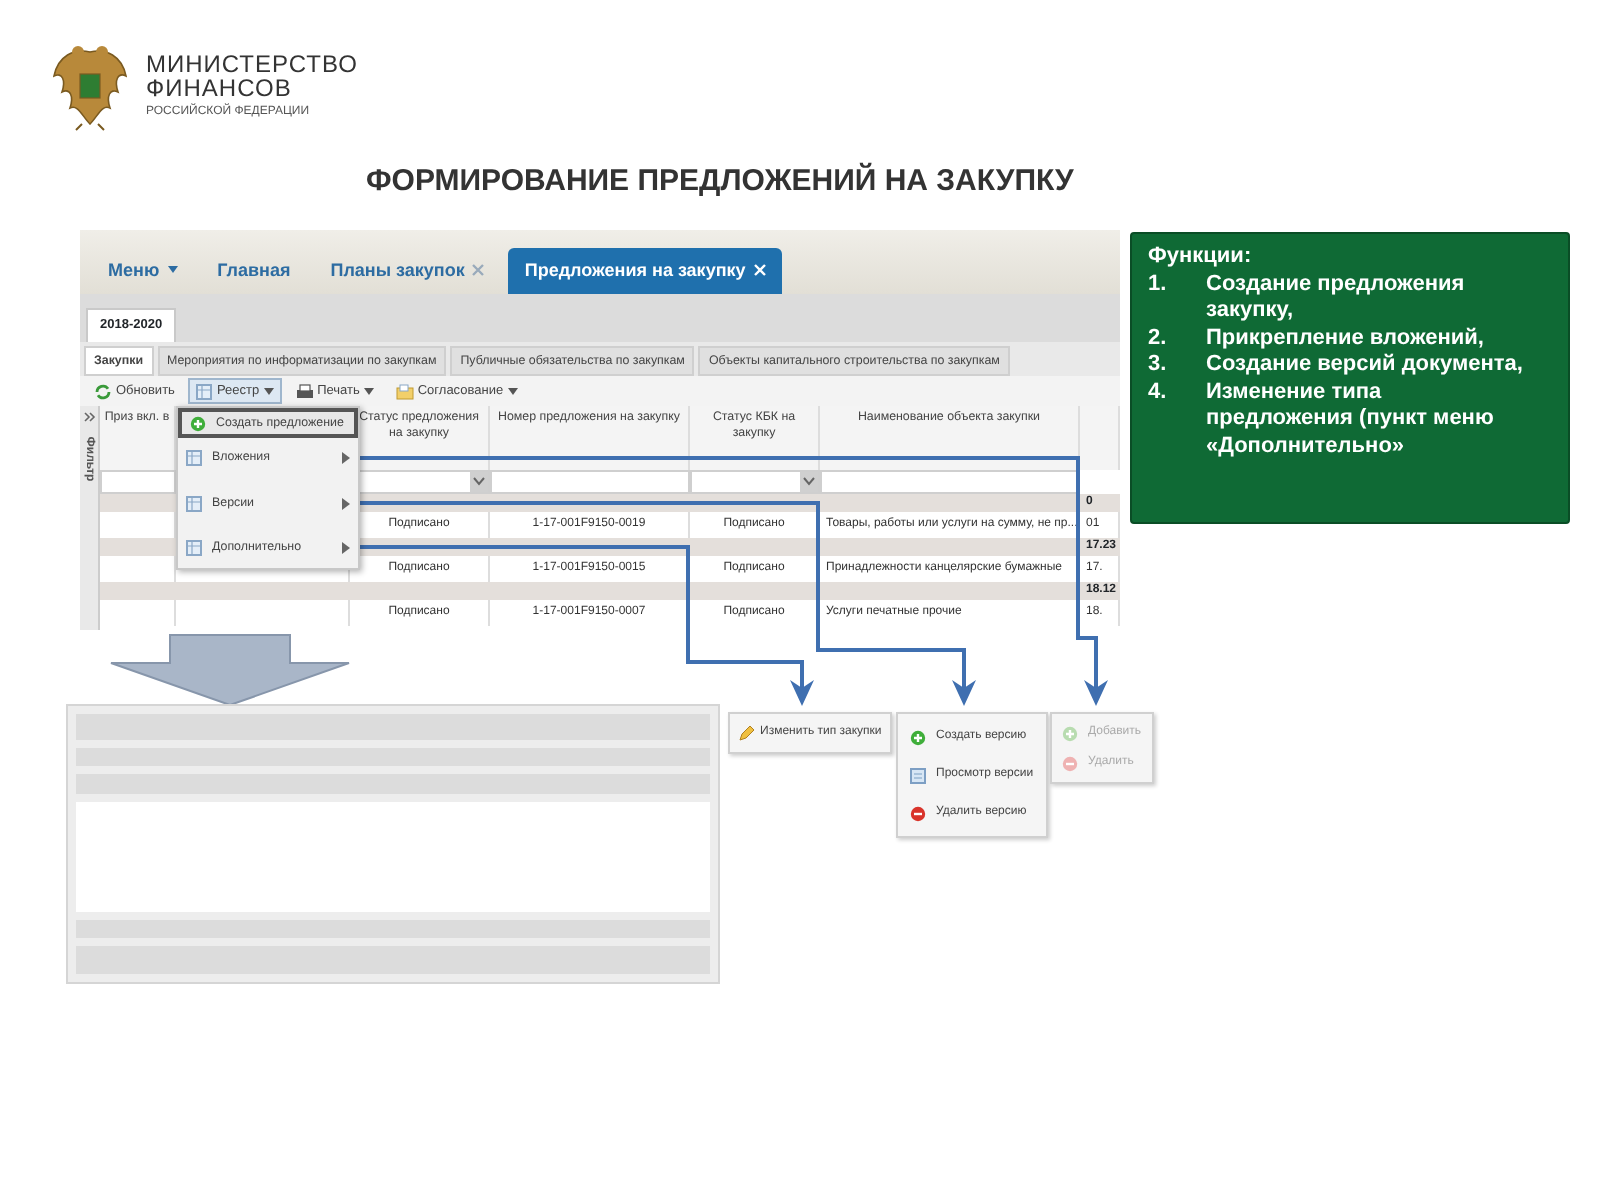 The image size is (1600, 1200). I want to click on slide-title: ФОРМИРОВАНИЕ ПРЕДЛОЖЕНИЙ НА ЗАКУПКУ, so click(720, 181).